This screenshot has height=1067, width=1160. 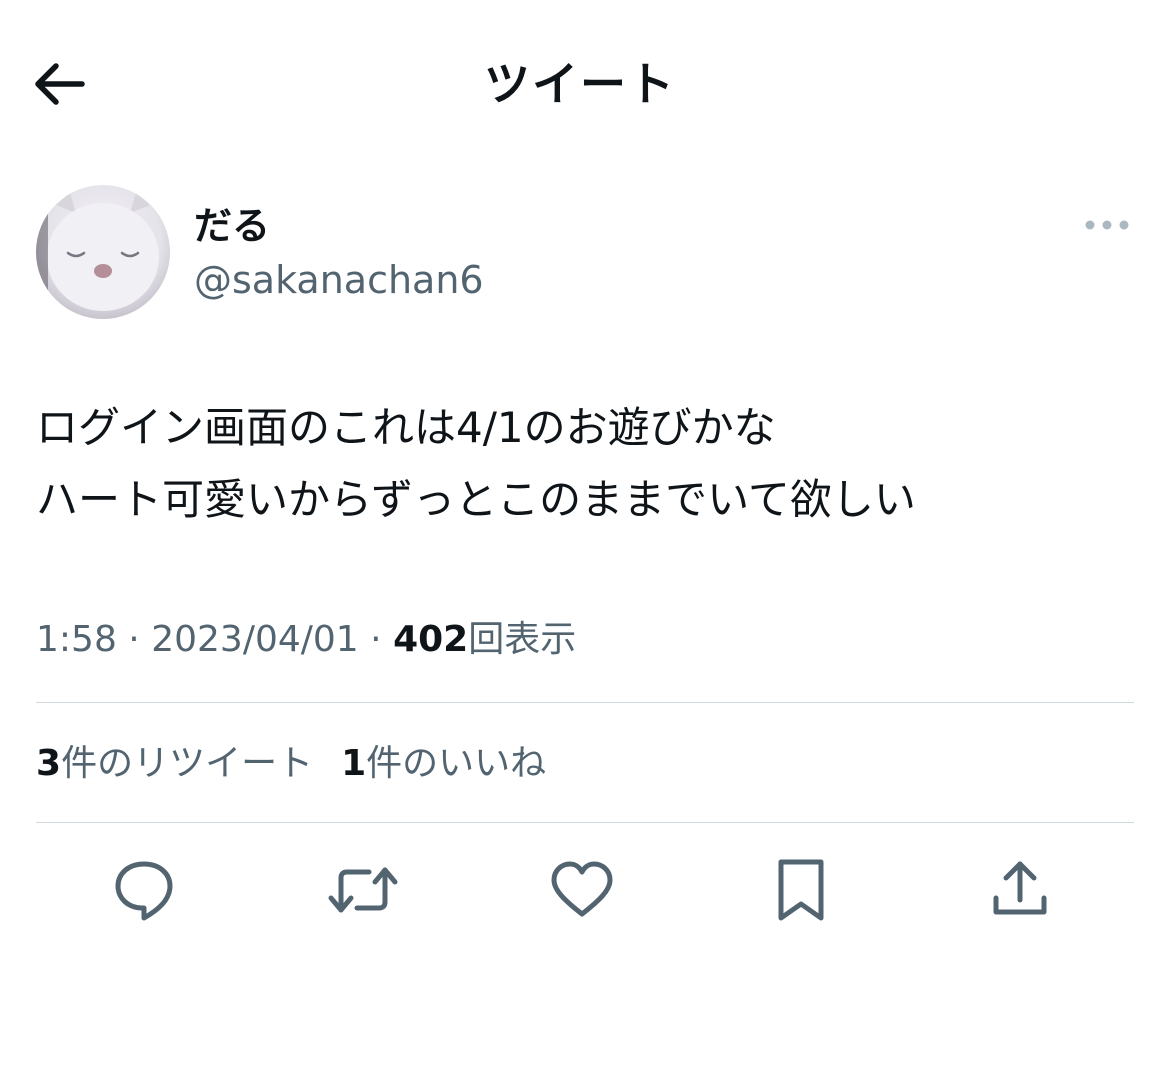 What do you see at coordinates (406, 427) in the screenshot?
I see `tweet-line: ログイン画面のこれは4/1のお遊びかな` at bounding box center [406, 427].